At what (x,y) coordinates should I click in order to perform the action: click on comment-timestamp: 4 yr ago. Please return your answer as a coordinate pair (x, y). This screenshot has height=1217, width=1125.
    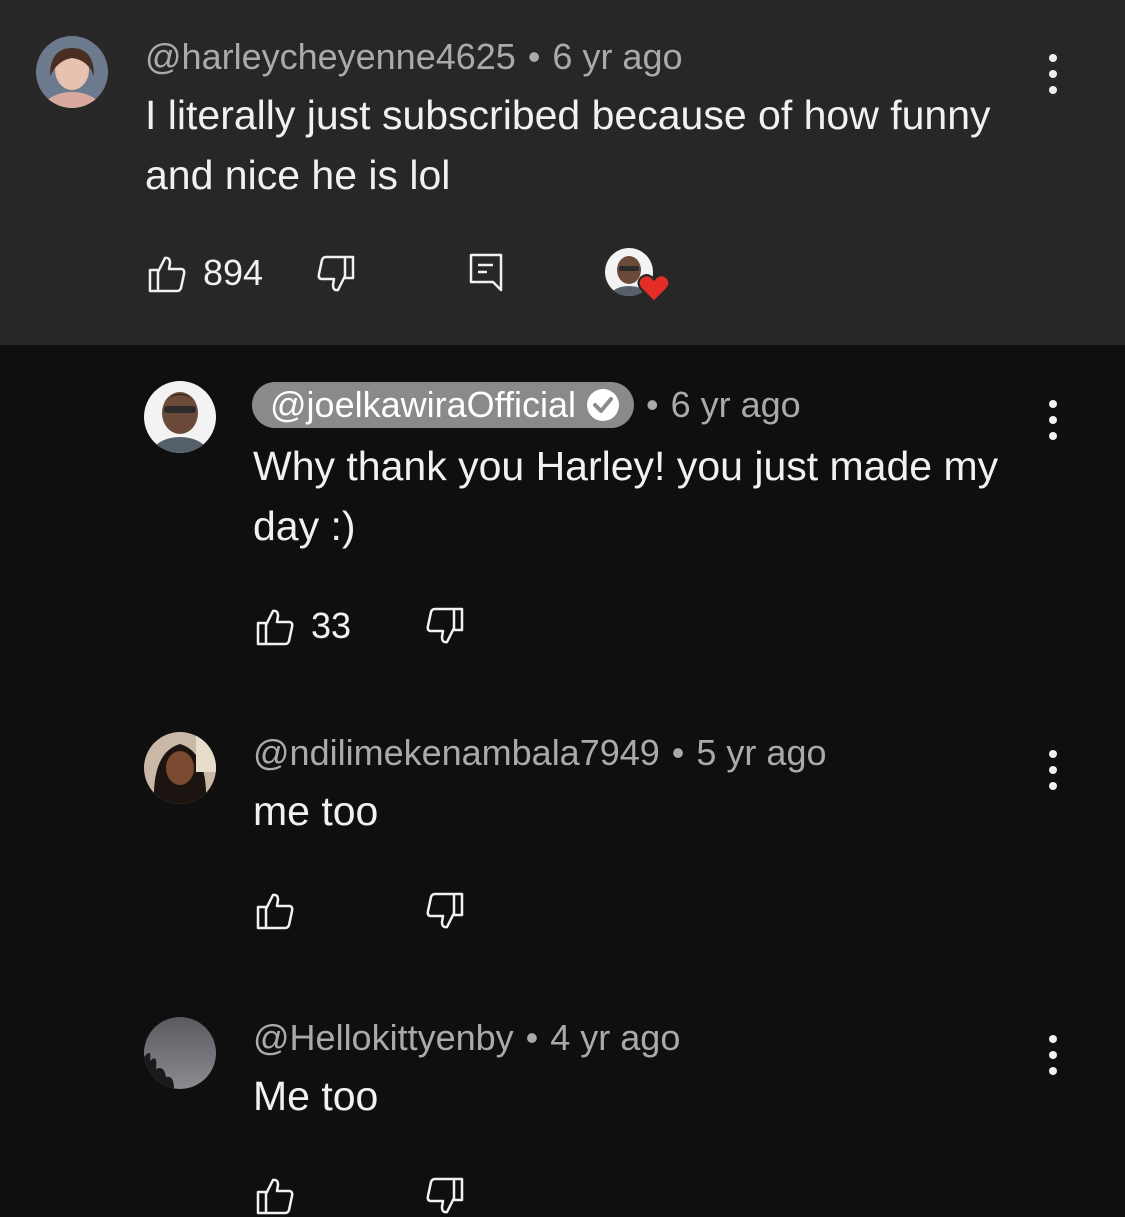
    Looking at the image, I should click on (615, 1038).